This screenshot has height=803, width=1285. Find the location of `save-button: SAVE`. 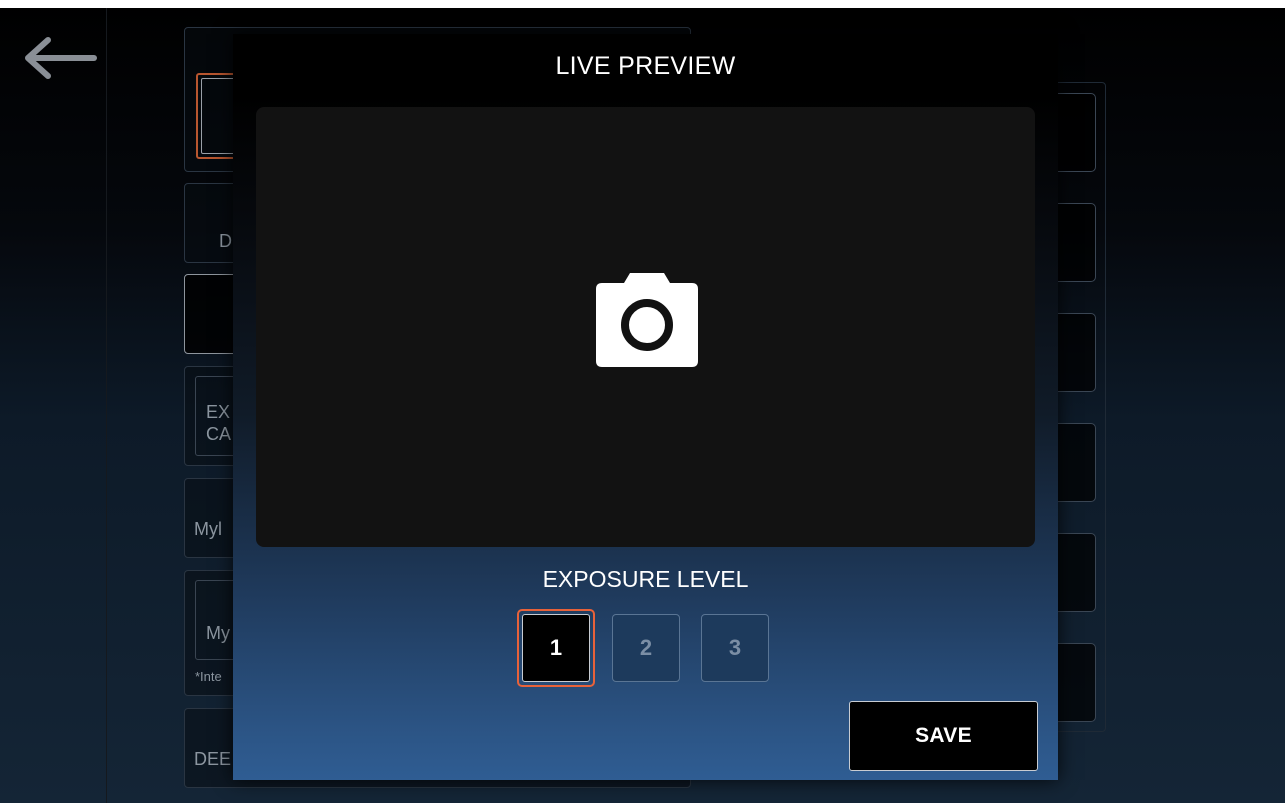

save-button: SAVE is located at coordinates (943, 736).